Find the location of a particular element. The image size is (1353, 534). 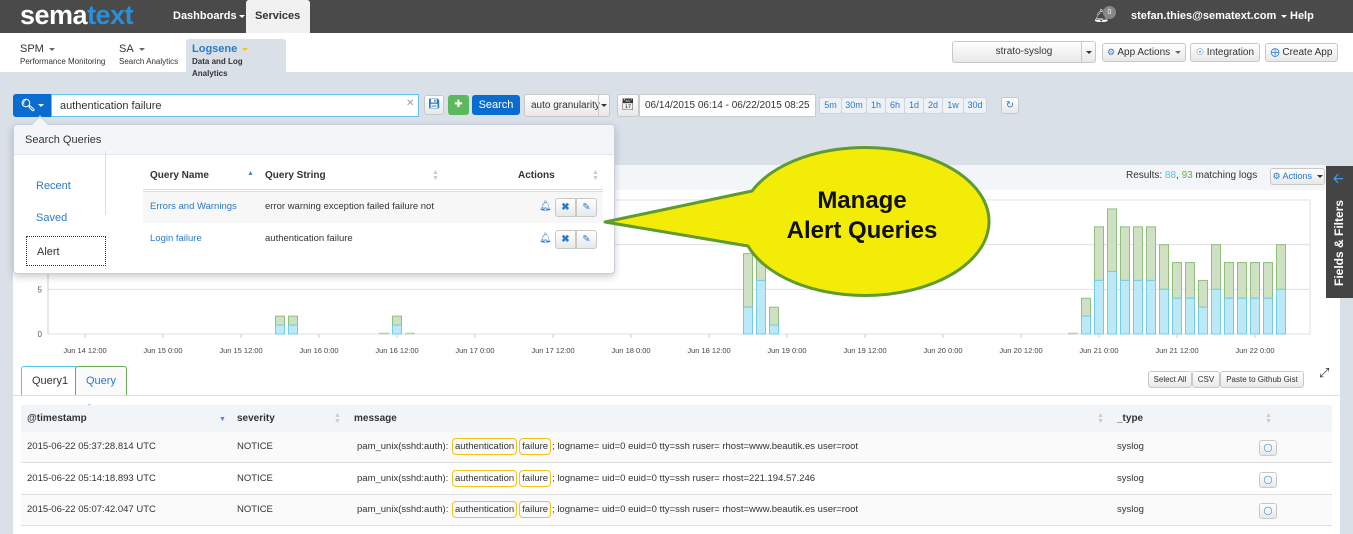

column-header-type: _type is located at coordinates (1130, 418).